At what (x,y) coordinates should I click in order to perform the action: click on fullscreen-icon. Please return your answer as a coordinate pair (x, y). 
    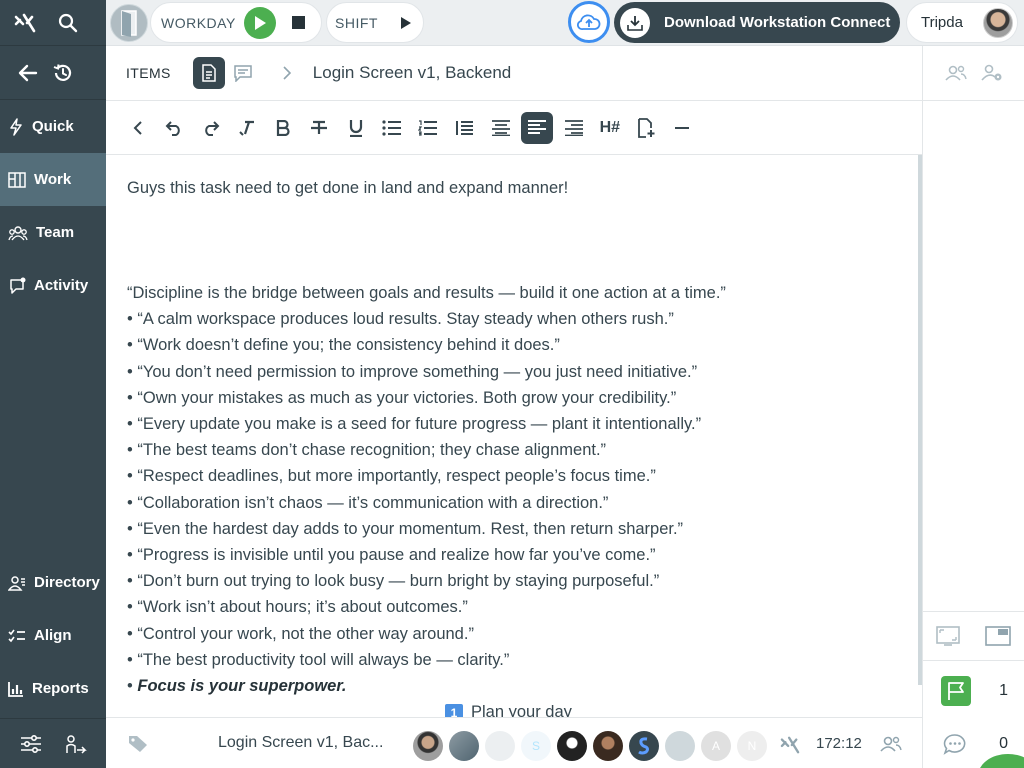
    Looking at the image, I should click on (947, 636).